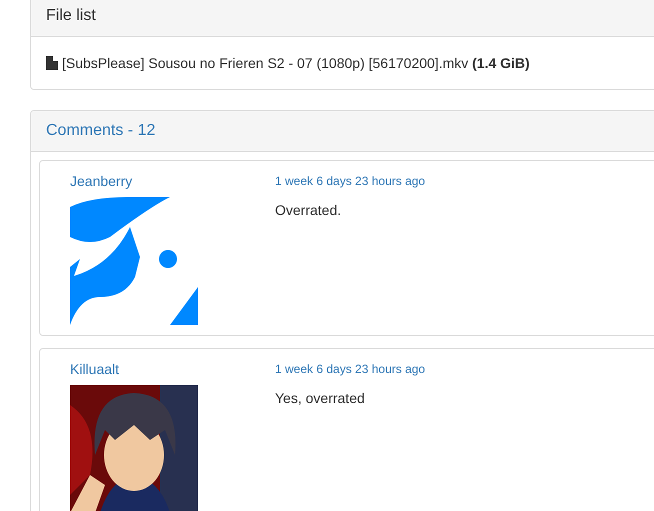 The width and height of the screenshot is (654, 511). What do you see at coordinates (71, 15) in the screenshot?
I see `panel-title: File list` at bounding box center [71, 15].